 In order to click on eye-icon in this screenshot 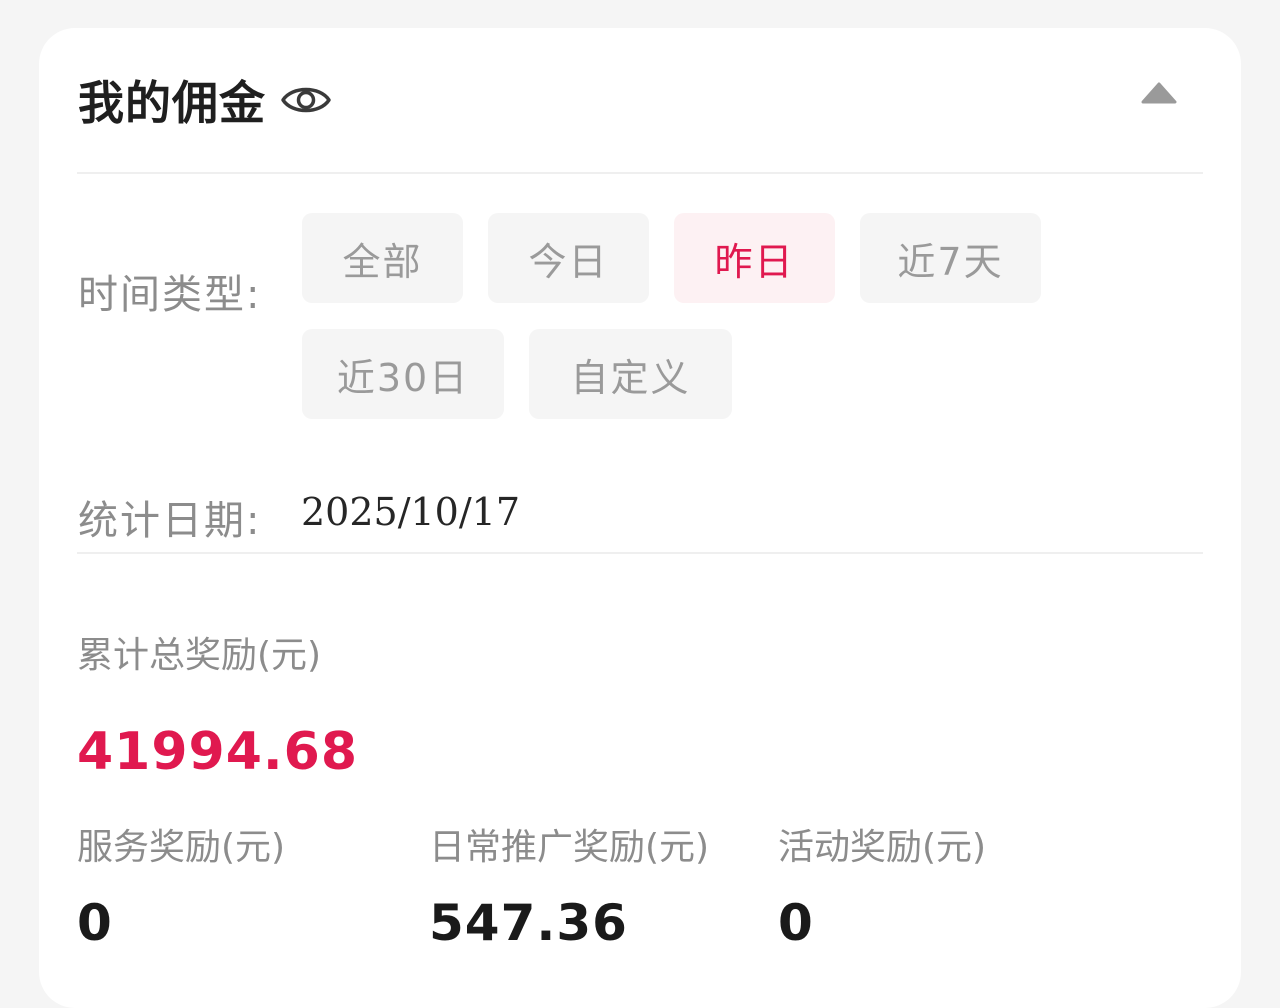, I will do `click(306, 100)`.